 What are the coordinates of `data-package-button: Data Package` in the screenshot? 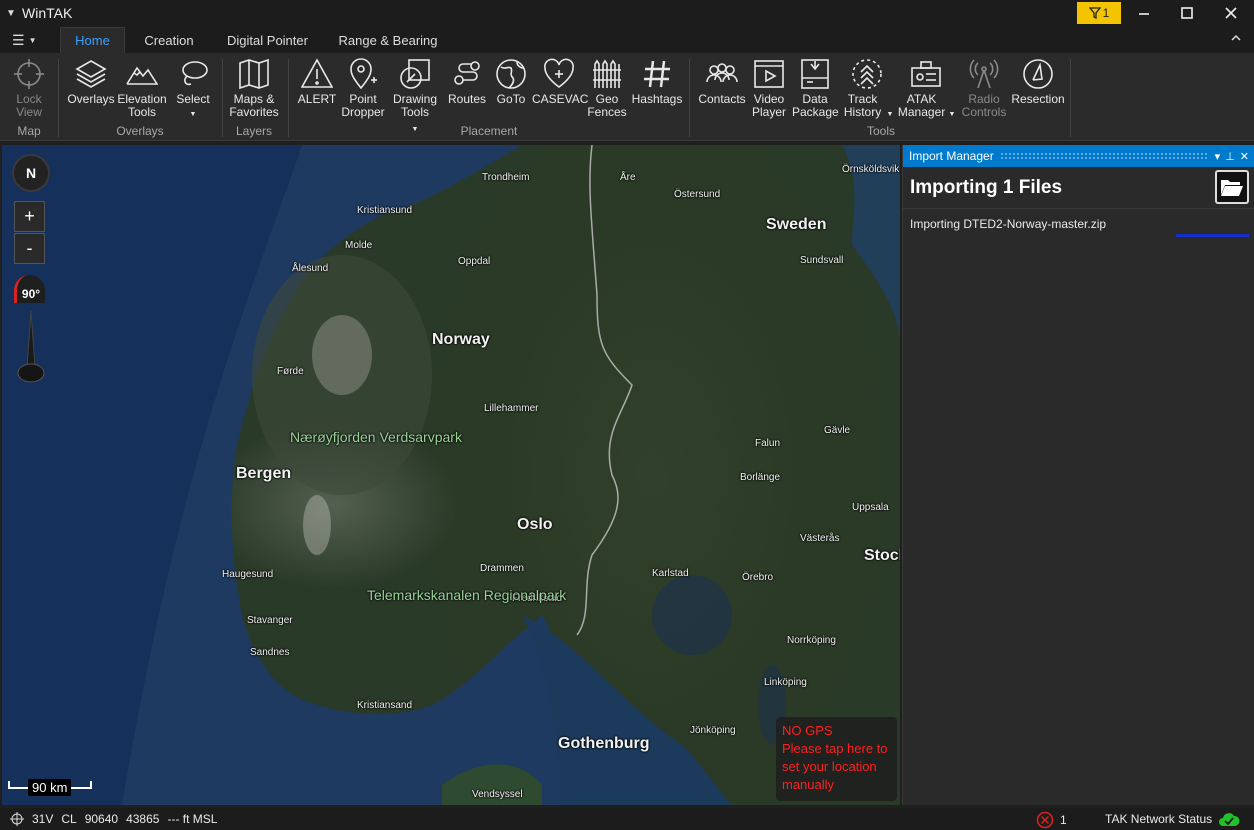 It's located at (815, 88).